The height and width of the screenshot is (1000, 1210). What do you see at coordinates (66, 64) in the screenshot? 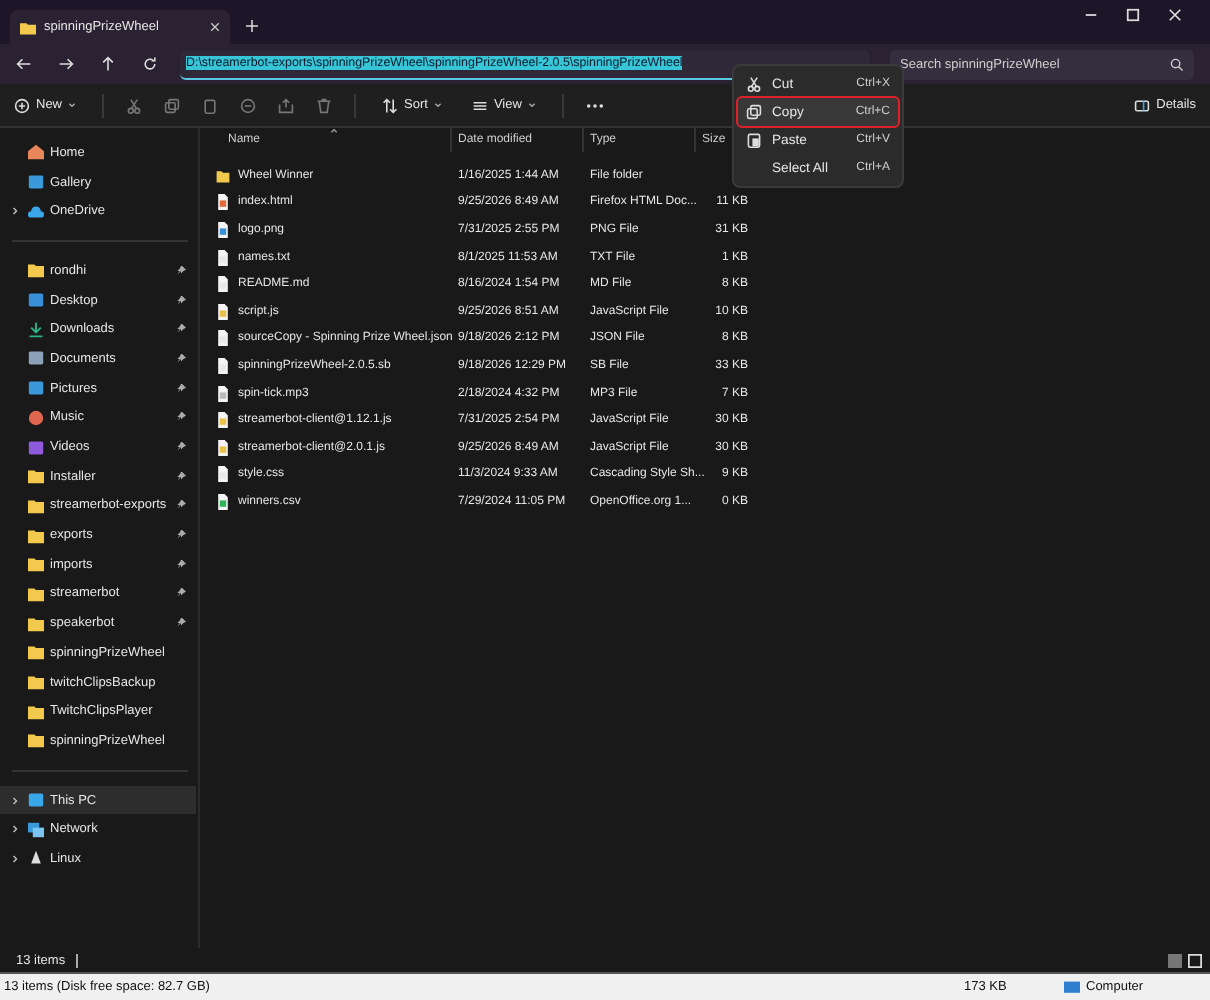
I see `forward-arrow-icon` at bounding box center [66, 64].